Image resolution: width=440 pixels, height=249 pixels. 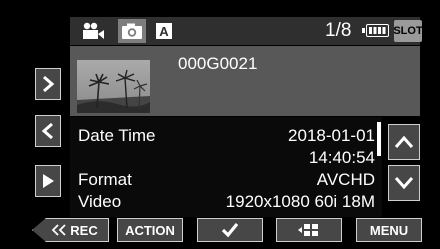 I want to click on auto-mode-label: A, so click(x=164, y=31).